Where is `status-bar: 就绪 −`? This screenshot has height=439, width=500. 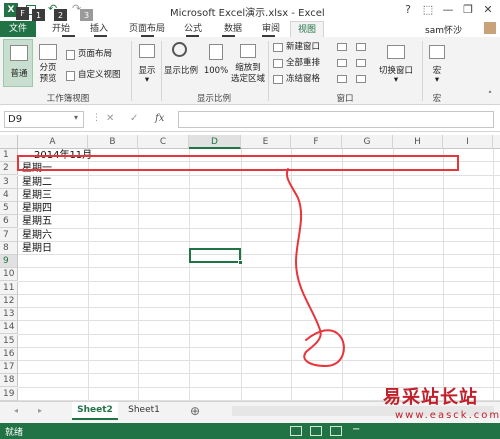
status-bar: 就绪 − is located at coordinates (250, 431).